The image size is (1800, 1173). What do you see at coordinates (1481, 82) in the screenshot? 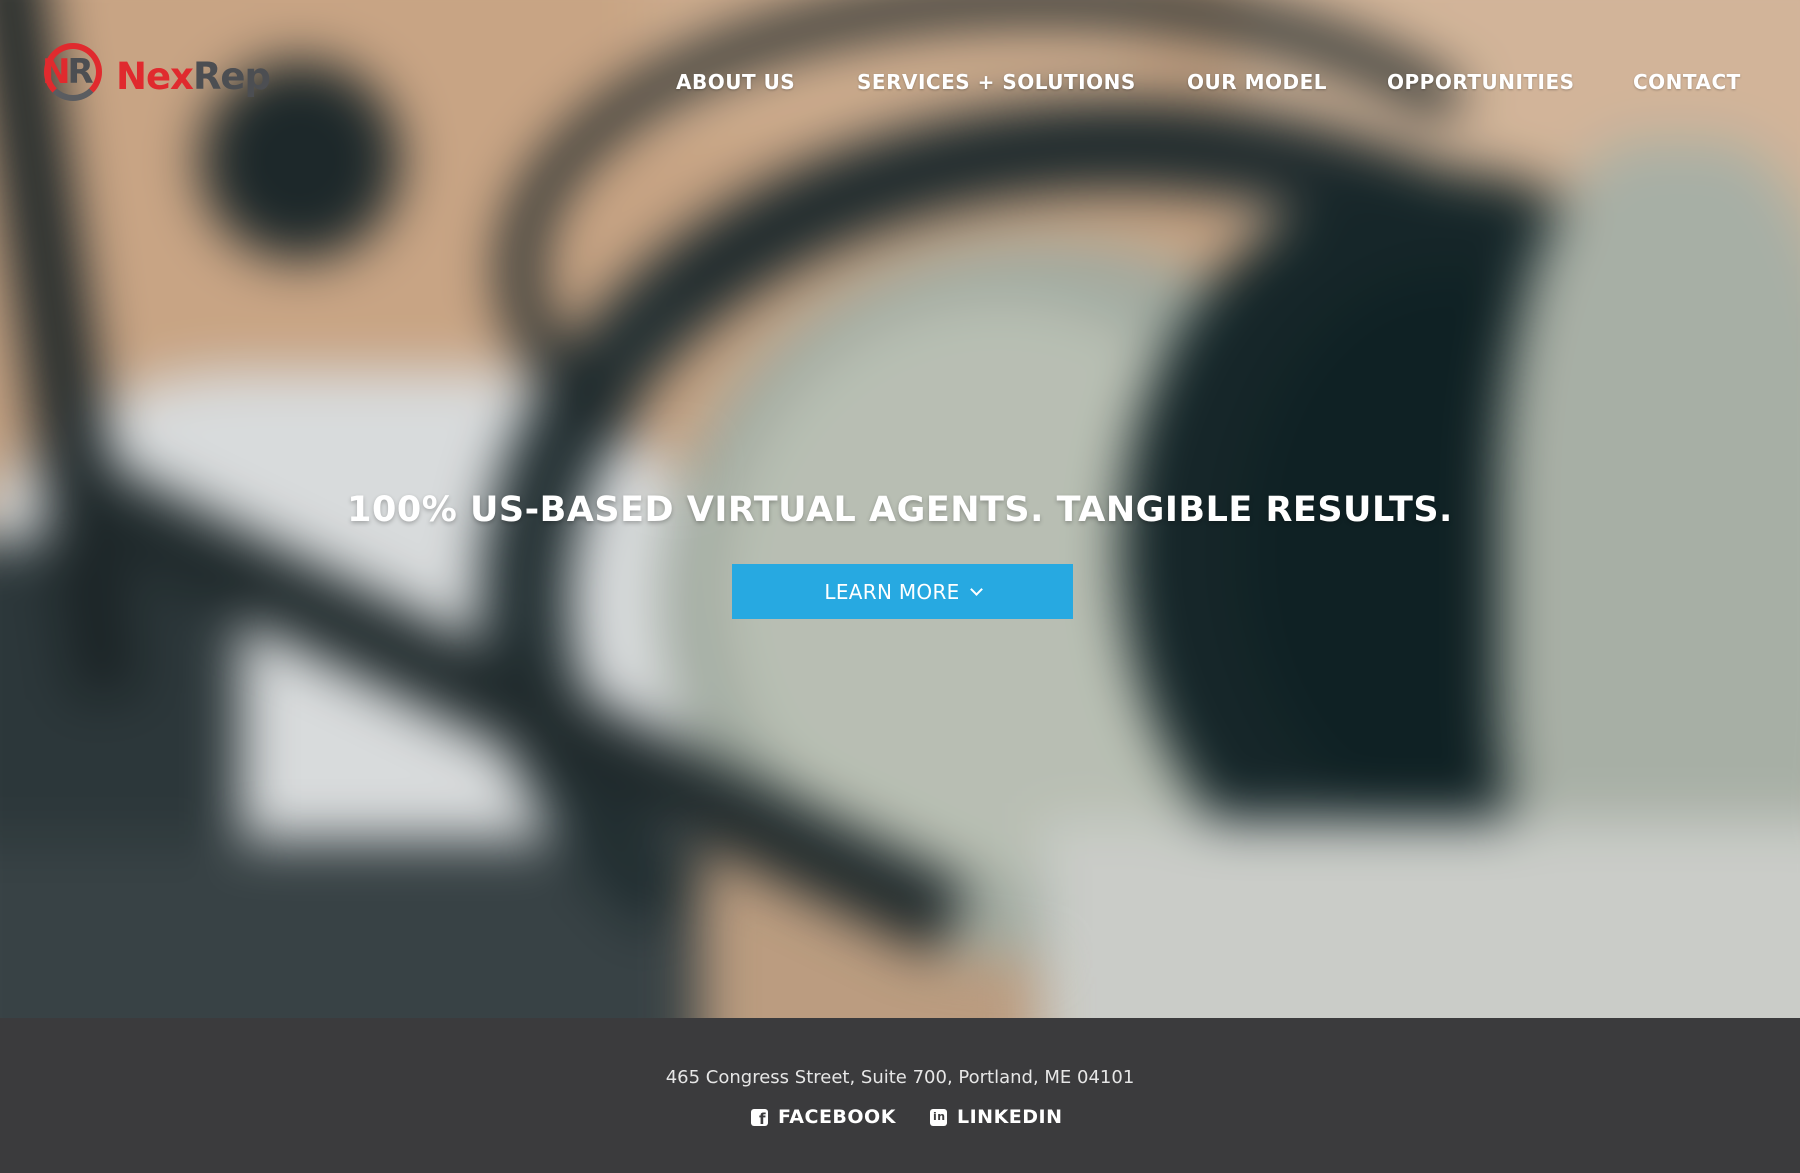
I see `nav-item-opportunities: OPPORTUNITIES` at bounding box center [1481, 82].